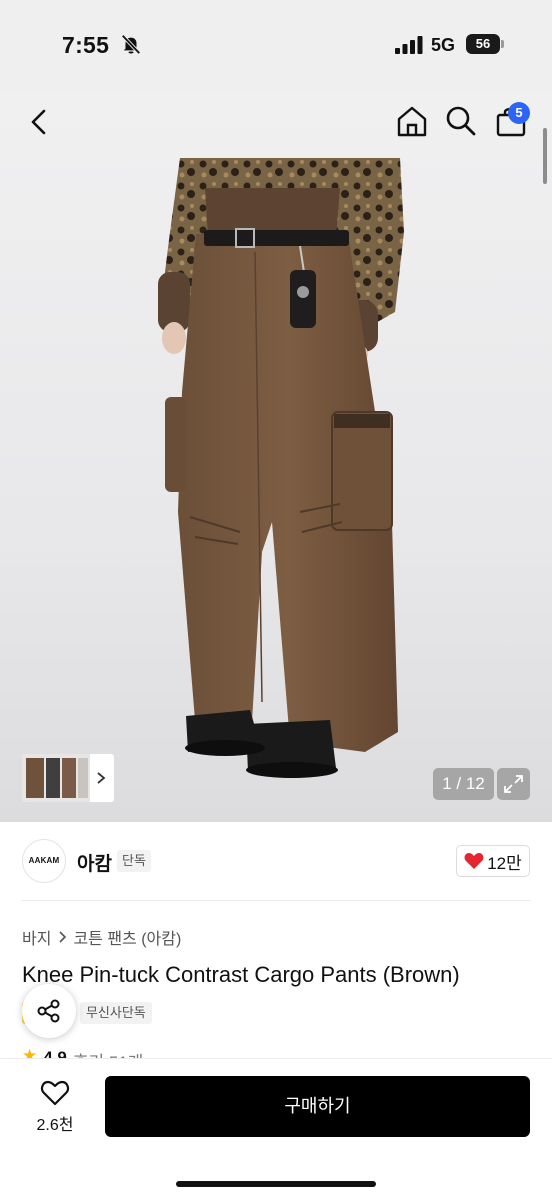 This screenshot has width=552, height=1200. What do you see at coordinates (443, 45) in the screenshot?
I see `network-label: 5G` at bounding box center [443, 45].